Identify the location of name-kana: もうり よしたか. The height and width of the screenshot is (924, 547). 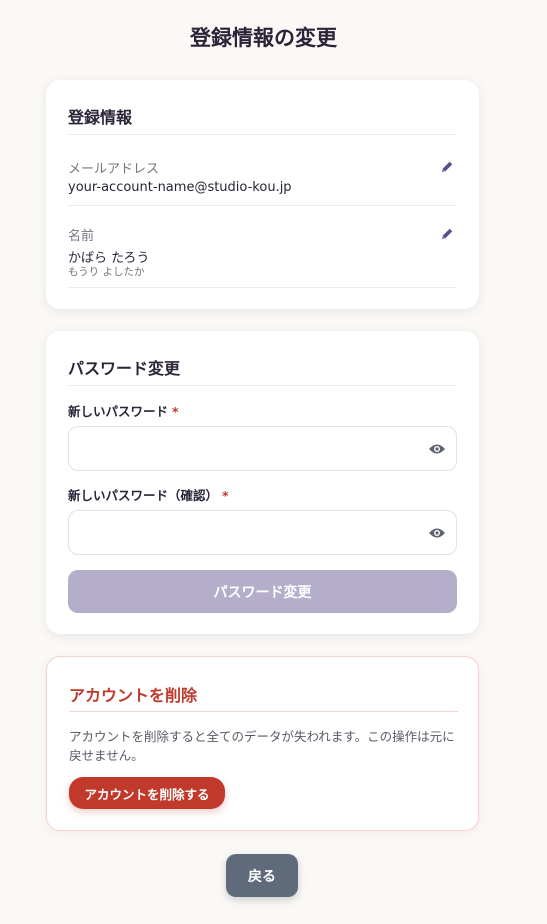
(106, 272).